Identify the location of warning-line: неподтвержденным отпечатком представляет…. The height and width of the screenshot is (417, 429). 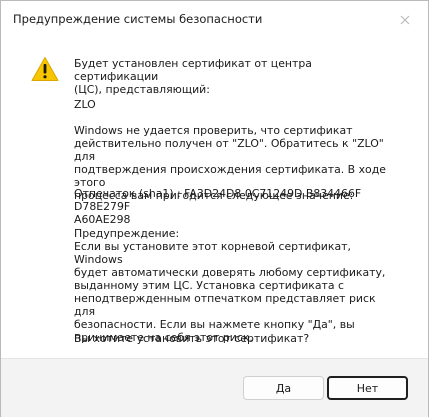
(225, 305).